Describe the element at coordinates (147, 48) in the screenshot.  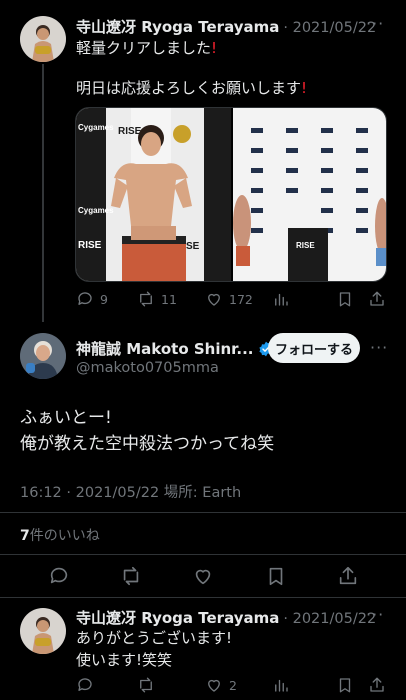
I see `tweet-text-line: 軽量クリアしました!` at that location.